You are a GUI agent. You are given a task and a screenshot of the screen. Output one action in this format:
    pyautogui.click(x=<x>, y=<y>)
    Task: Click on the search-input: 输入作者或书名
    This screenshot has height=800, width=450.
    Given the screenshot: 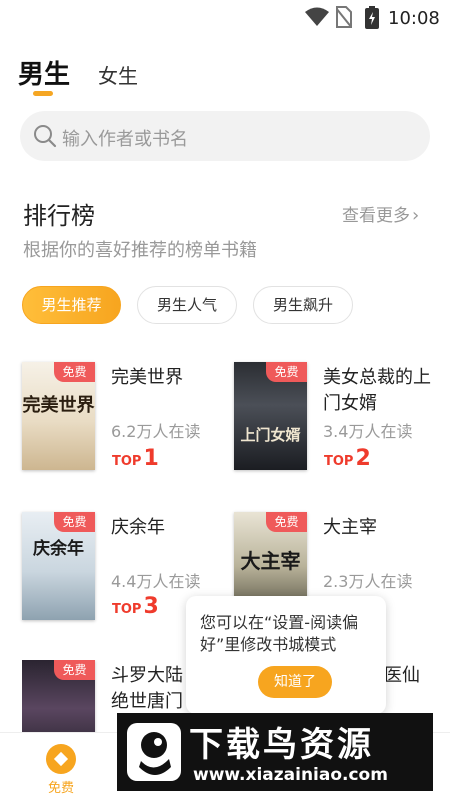 What is the action you would take?
    pyautogui.click(x=225, y=136)
    